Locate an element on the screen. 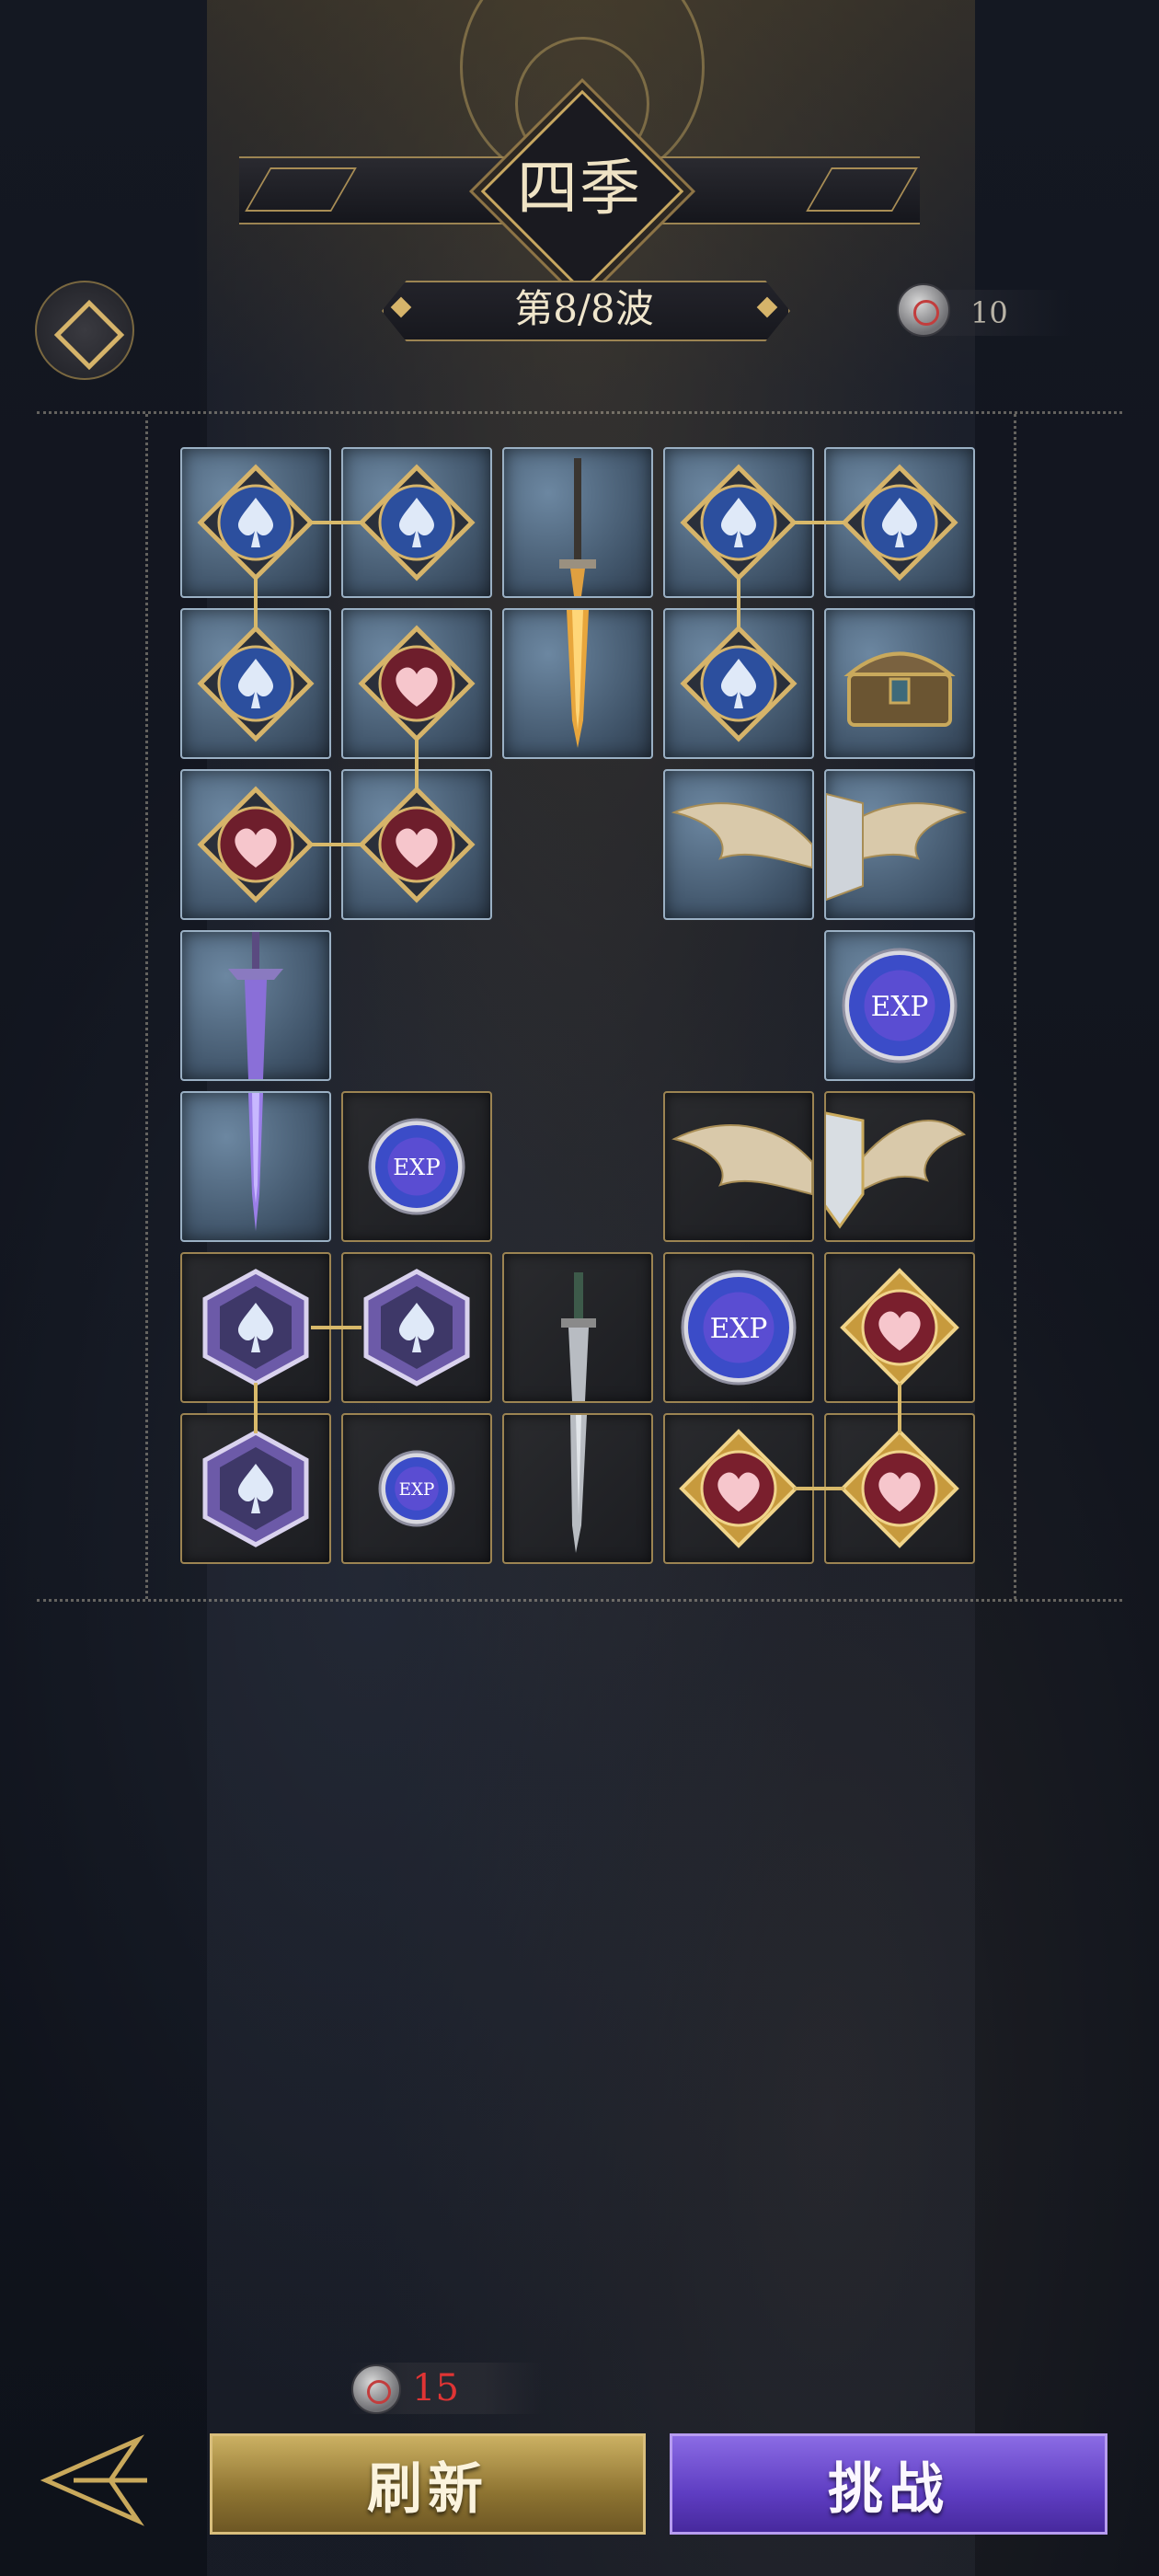 This screenshot has width=1159, height=2576. back-button is located at coordinates (96, 2480).